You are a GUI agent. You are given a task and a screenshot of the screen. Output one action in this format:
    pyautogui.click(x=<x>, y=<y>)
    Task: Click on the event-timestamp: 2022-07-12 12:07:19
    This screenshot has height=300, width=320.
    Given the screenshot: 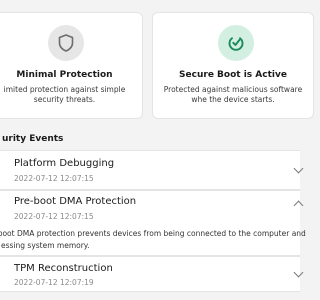 What is the action you would take?
    pyautogui.click(x=54, y=282)
    